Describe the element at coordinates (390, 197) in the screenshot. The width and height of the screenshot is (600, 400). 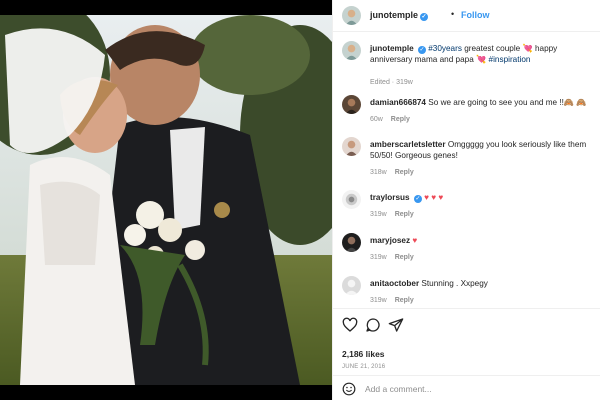
I see `comment-username: traylorsus` at that location.